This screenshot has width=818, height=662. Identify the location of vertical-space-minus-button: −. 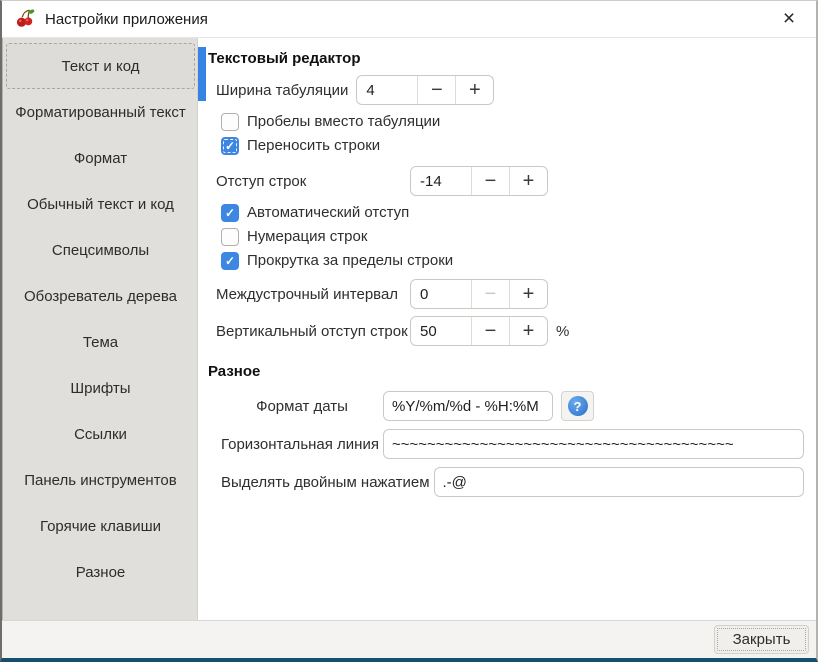
(490, 331).